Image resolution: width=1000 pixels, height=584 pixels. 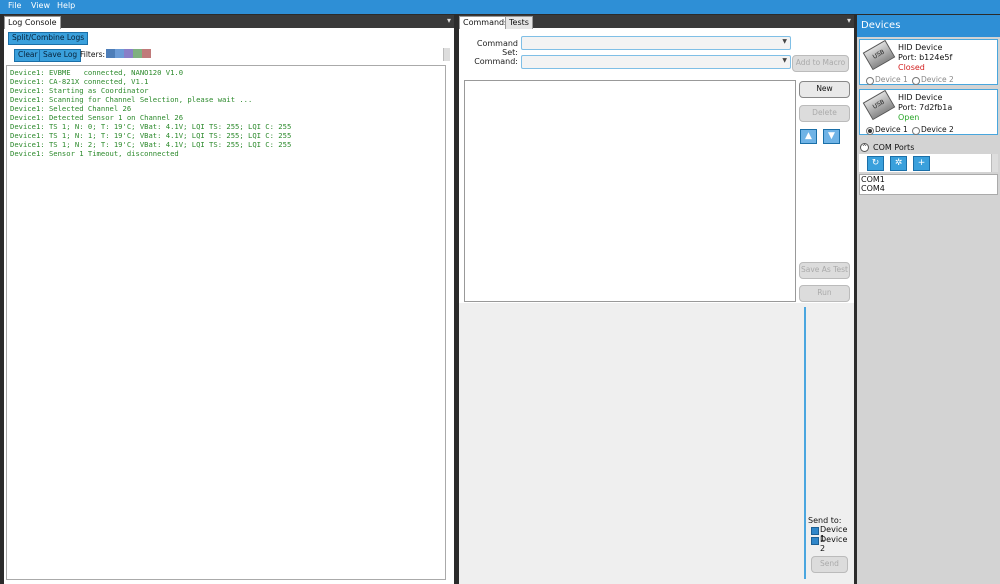 What do you see at coordinates (808, 136) in the screenshot?
I see `move-up-icon: ▲` at bounding box center [808, 136].